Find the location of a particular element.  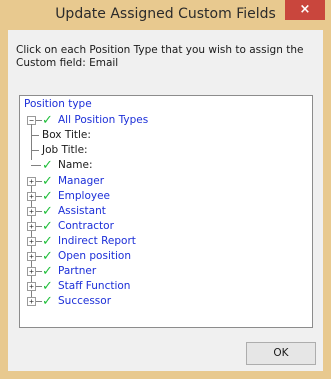

tree-item-contractor: + ✓ Contractor is located at coordinates (165, 226).